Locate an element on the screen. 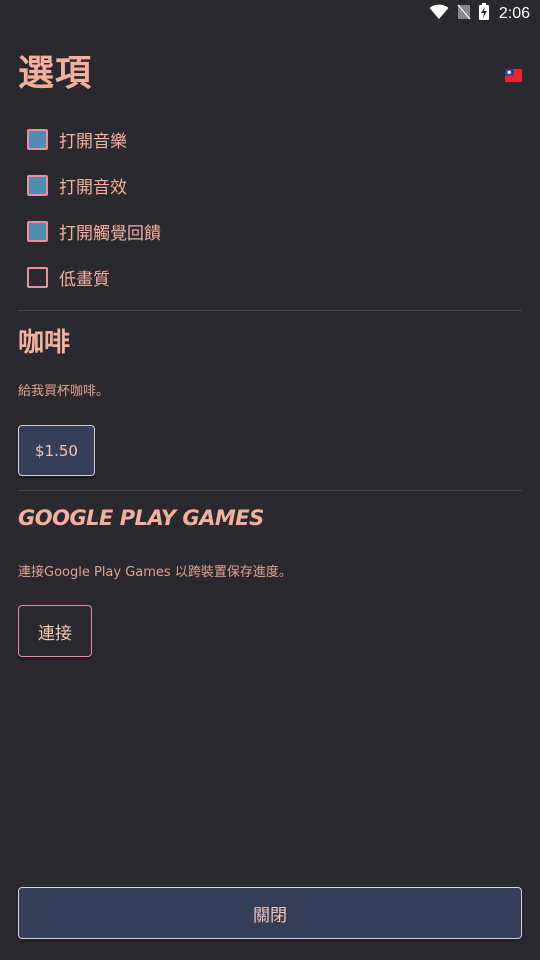  coffee-description: 給我買杯咖啡。 is located at coordinates (64, 391).